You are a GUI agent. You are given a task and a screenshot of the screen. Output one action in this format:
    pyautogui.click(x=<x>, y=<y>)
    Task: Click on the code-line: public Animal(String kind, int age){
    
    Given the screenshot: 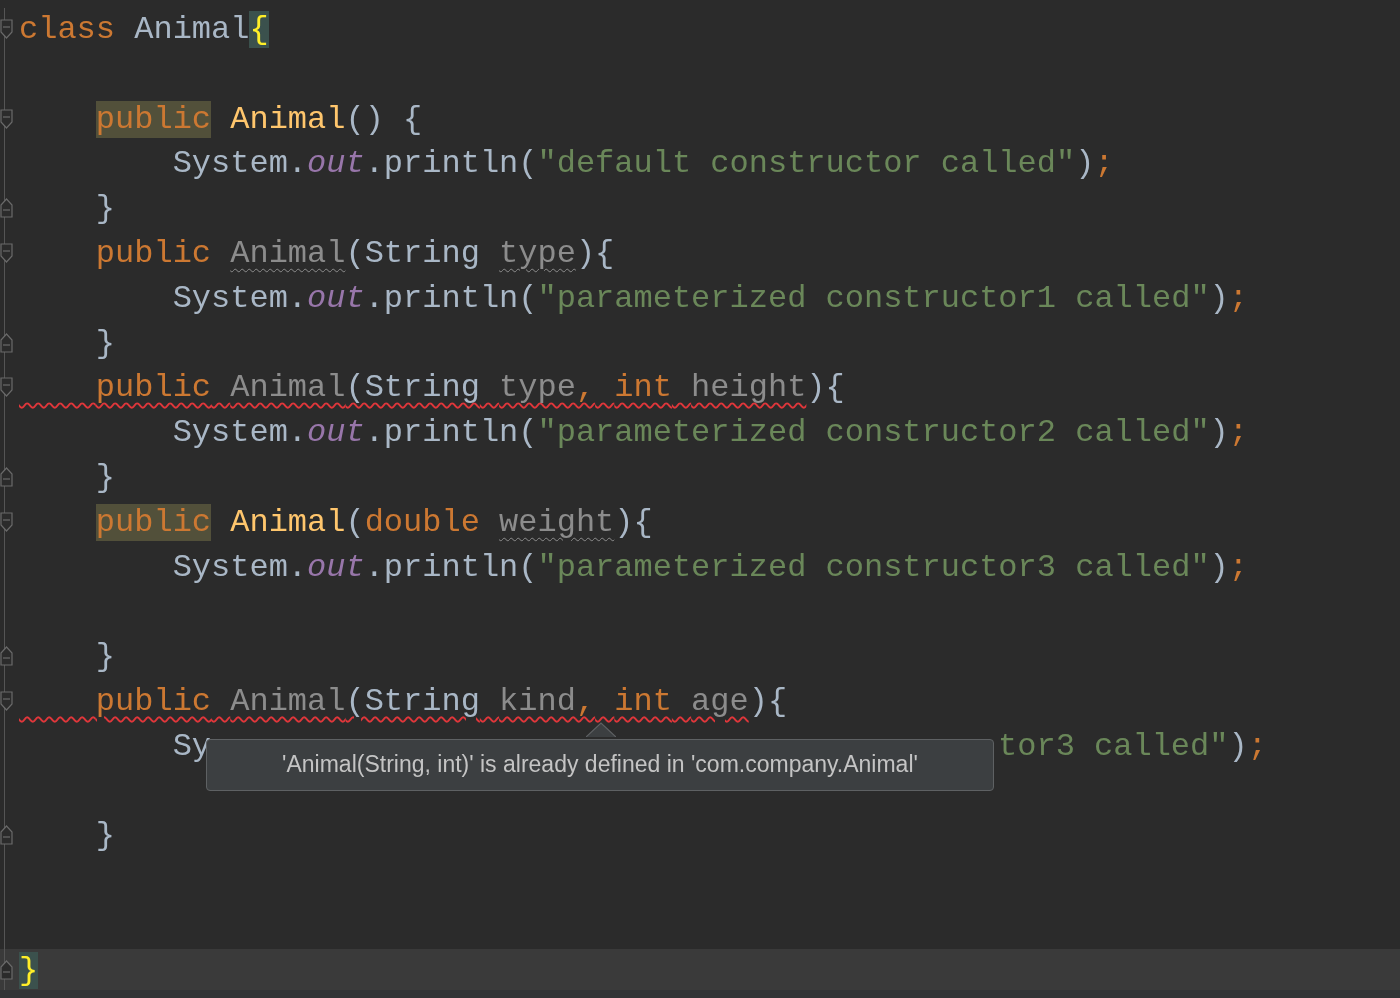 What is the action you would take?
    pyautogui.click(x=441, y=701)
    